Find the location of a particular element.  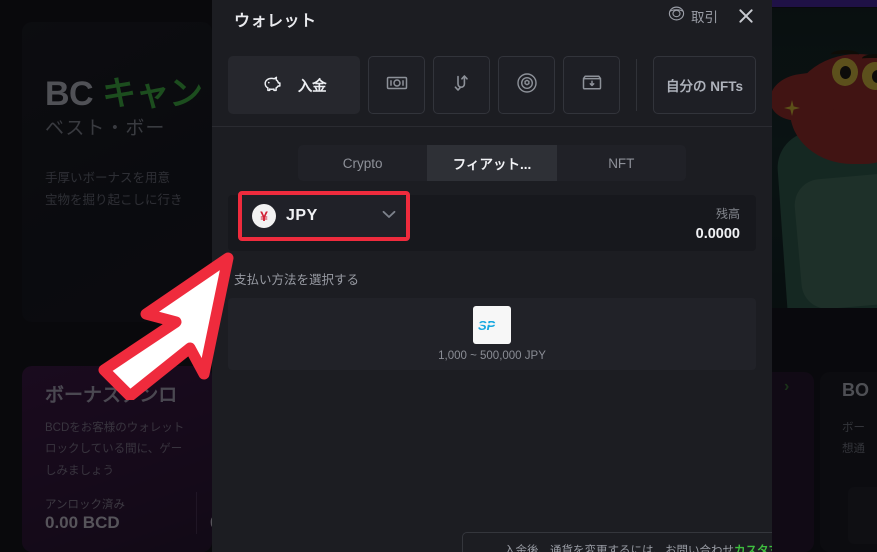

footer-notice-text: 入金後、通貨を変更するには、お問い合わせカスタマーサポート is located at coordinates (638, 547).